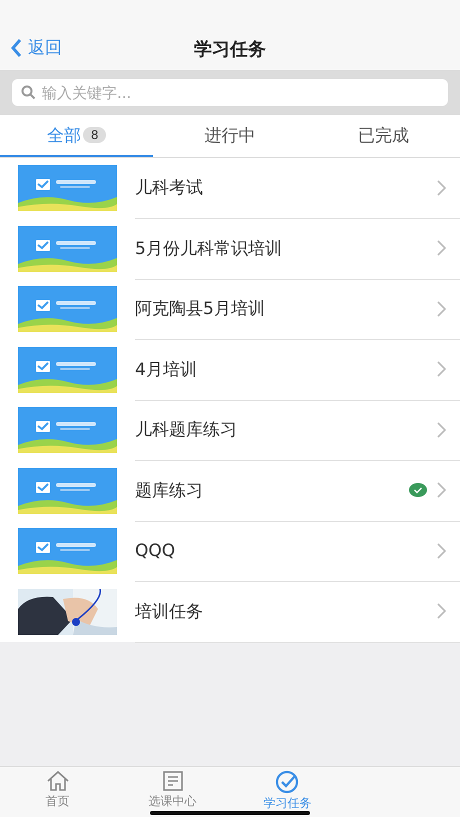  Describe the element at coordinates (286, 188) in the screenshot. I see `task-title: 儿科考试` at that location.